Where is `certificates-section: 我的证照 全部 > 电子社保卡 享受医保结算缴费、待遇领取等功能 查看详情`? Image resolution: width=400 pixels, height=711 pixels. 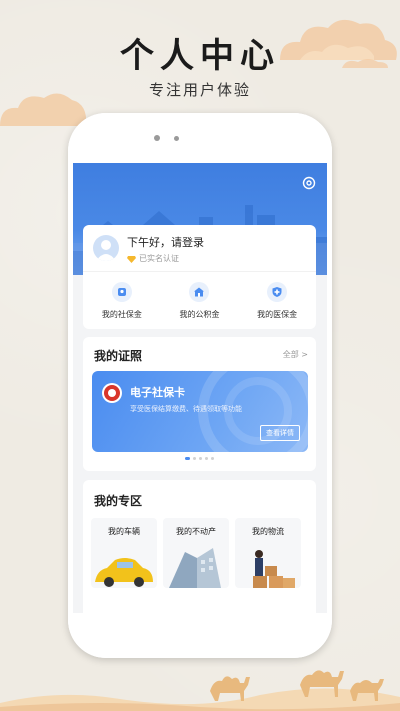 certificates-section: 我的证照 全部 > 电子社保卡 享受医保结算缴费、待遇领取等功能 查看详情 is located at coordinates (199, 404).